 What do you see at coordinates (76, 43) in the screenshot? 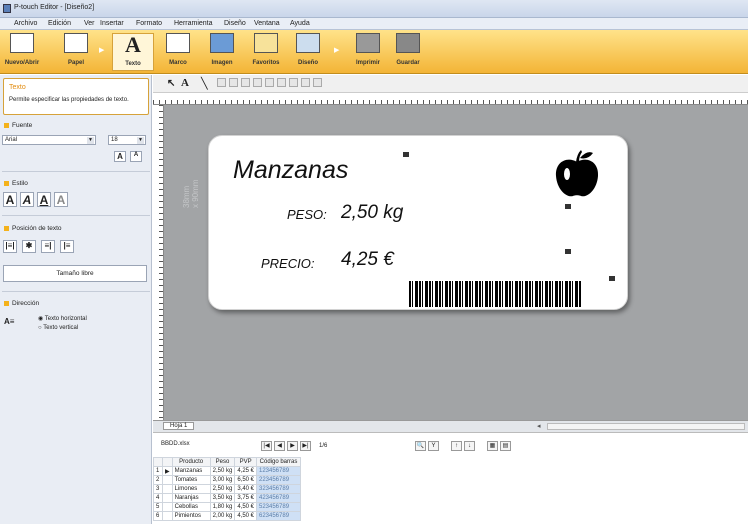
I see `paper-icon` at bounding box center [76, 43].